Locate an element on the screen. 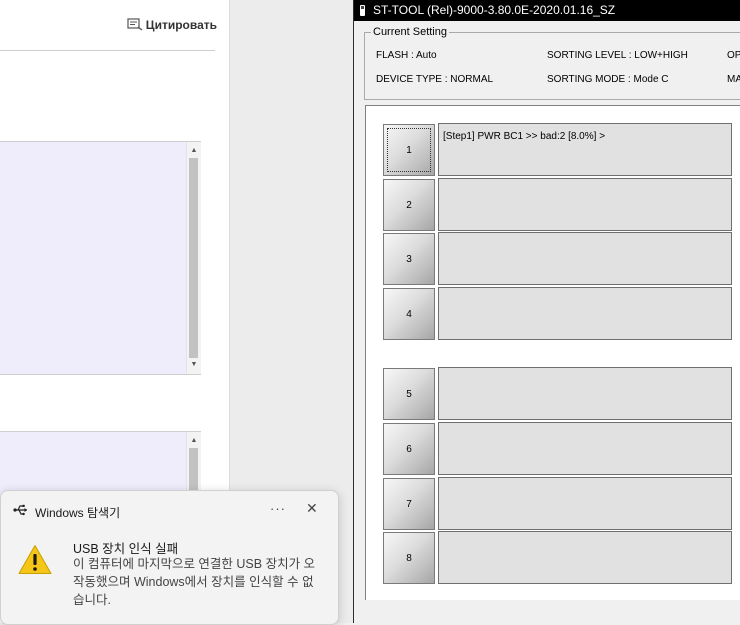 The width and height of the screenshot is (740, 625). sorting-level-setting: SORTING LEVEL : LOW+HIGH is located at coordinates (617, 55).